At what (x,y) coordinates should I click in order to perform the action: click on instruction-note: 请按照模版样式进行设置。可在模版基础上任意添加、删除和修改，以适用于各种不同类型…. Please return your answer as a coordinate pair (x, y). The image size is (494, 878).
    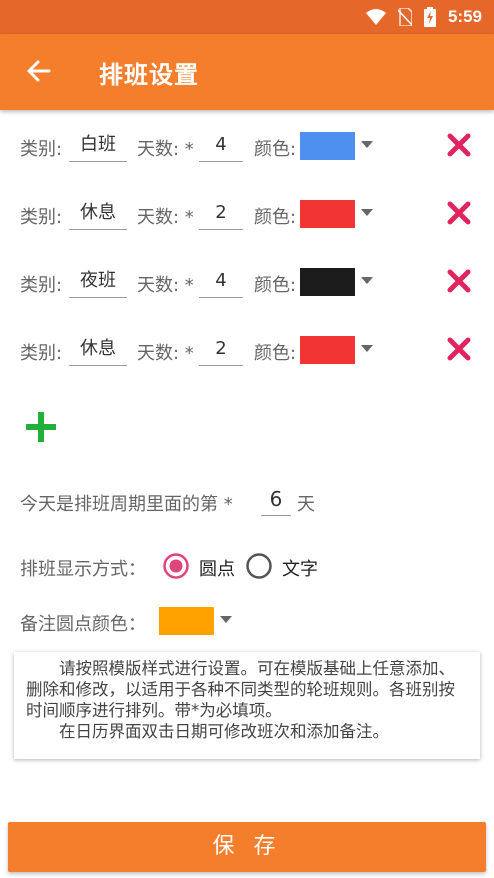
    Looking at the image, I should click on (247, 705).